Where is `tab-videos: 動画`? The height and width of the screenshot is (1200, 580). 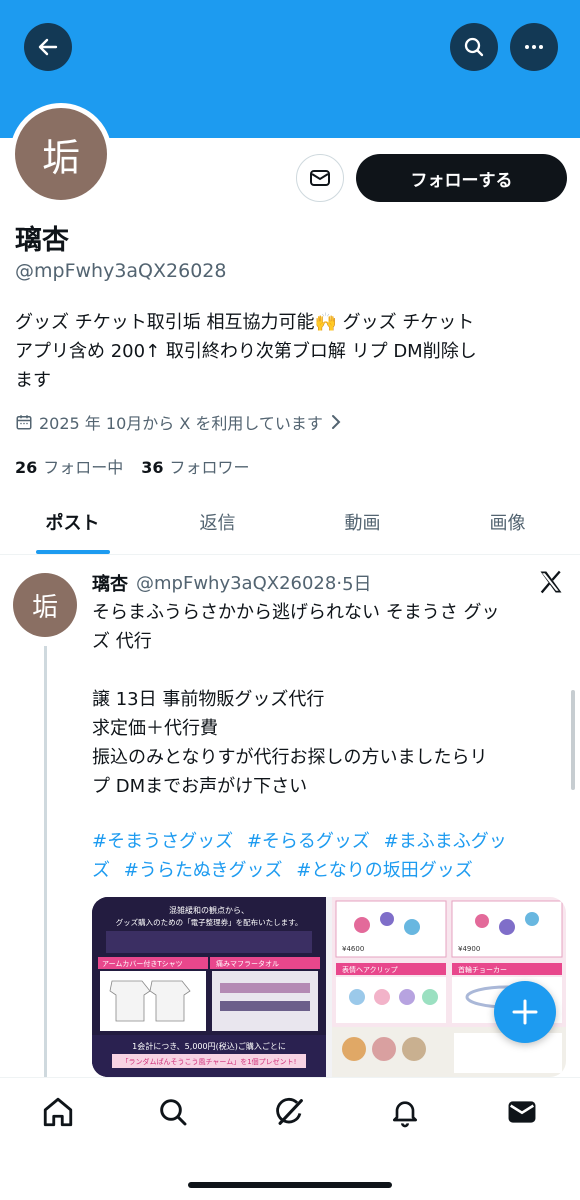
tab-videos: 動画 is located at coordinates (362, 522).